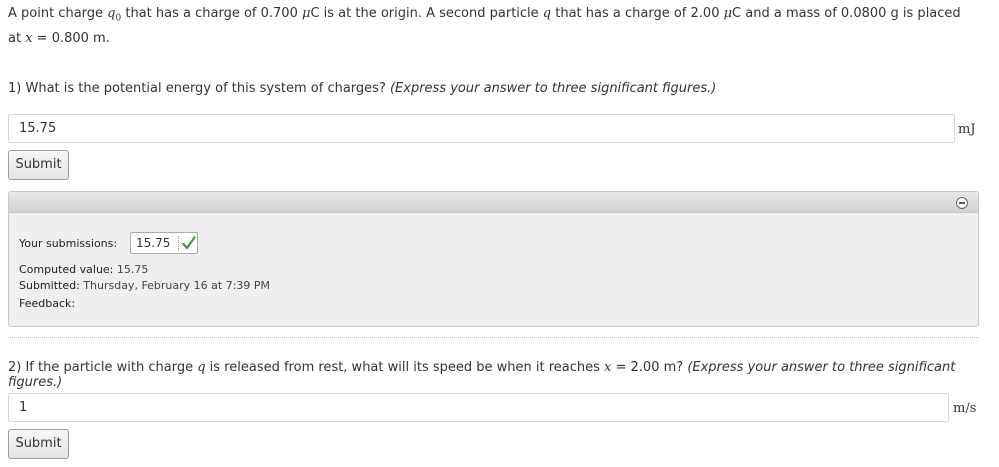  Describe the element at coordinates (178, 243) in the screenshot. I see `submission-separator` at that location.